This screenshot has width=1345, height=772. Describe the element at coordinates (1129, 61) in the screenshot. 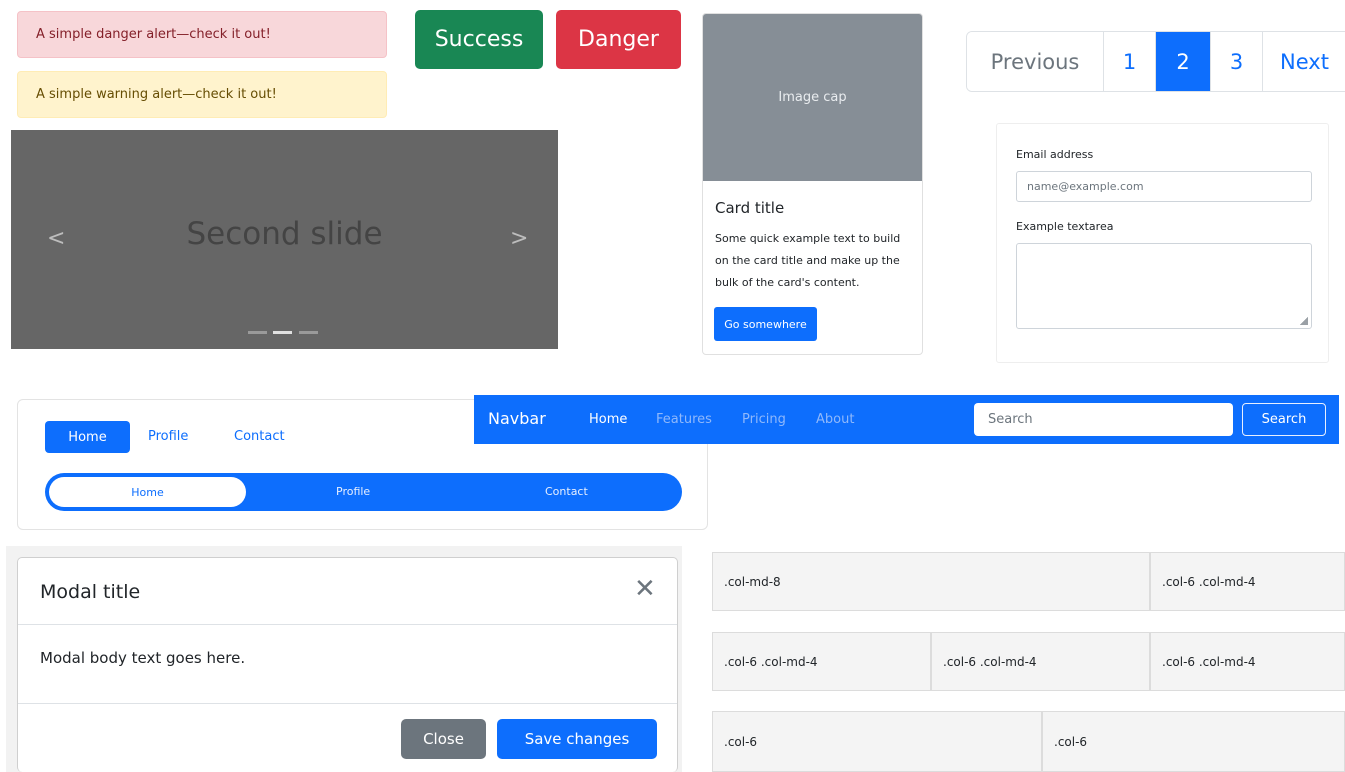

I see `pagination-page-1: 1` at that location.